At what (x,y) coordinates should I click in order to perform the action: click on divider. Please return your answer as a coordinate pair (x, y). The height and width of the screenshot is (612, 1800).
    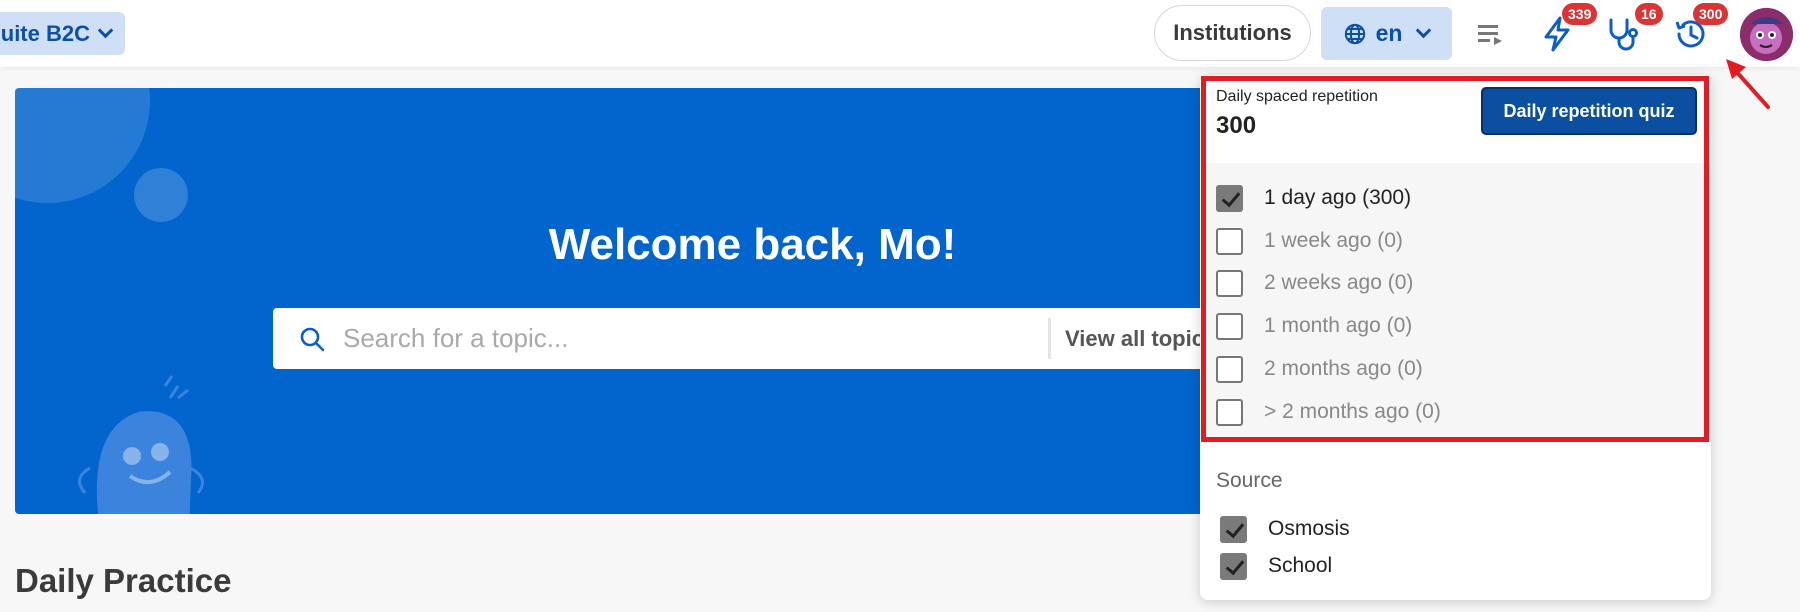
    Looking at the image, I should click on (1049, 338).